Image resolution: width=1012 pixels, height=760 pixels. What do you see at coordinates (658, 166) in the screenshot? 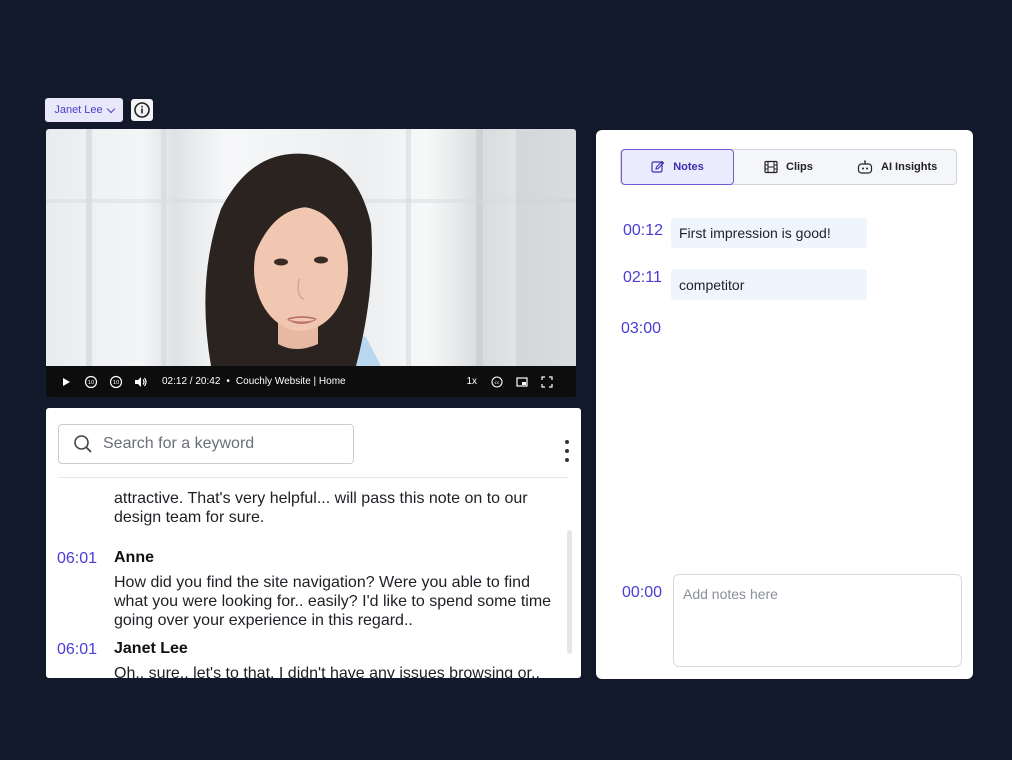
I see `edit-icon` at bounding box center [658, 166].